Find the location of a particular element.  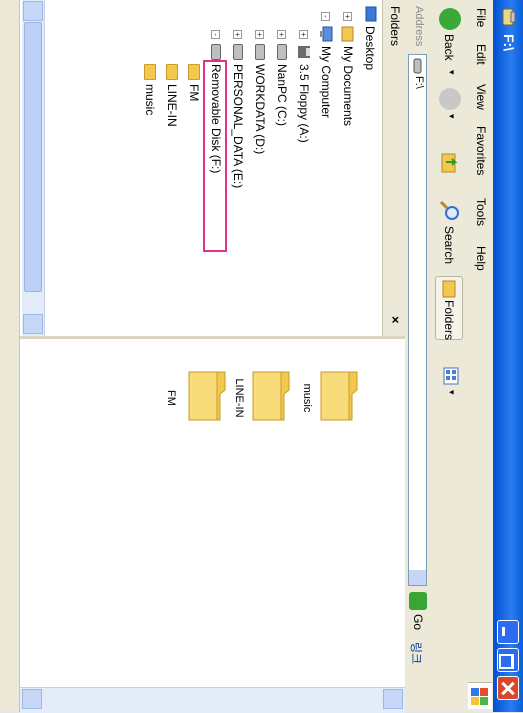

folders-pane-title: Folders is located at coordinates (395, 26).